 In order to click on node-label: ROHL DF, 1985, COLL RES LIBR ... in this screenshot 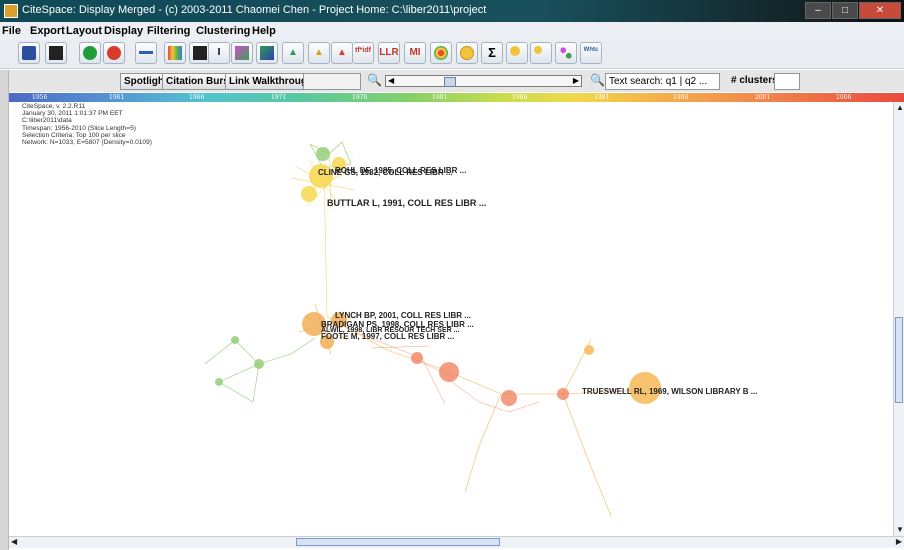, I will do `click(400, 170)`.